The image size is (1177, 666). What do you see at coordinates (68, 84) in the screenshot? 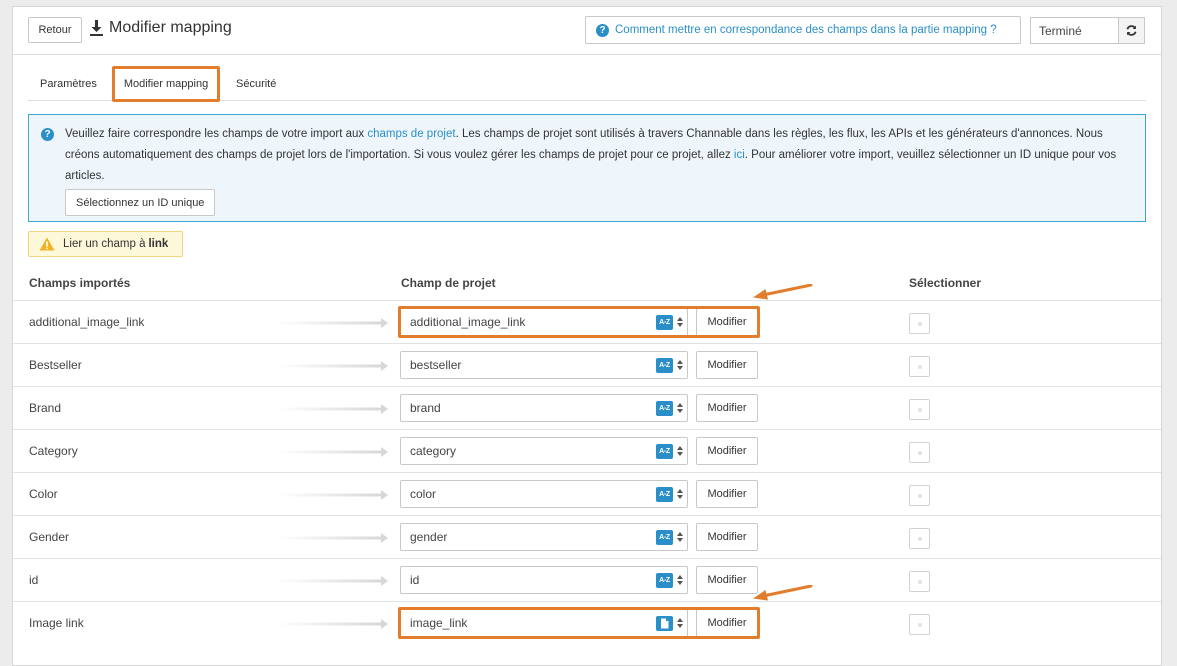
I see `tab-parametres: Paramètres` at bounding box center [68, 84].